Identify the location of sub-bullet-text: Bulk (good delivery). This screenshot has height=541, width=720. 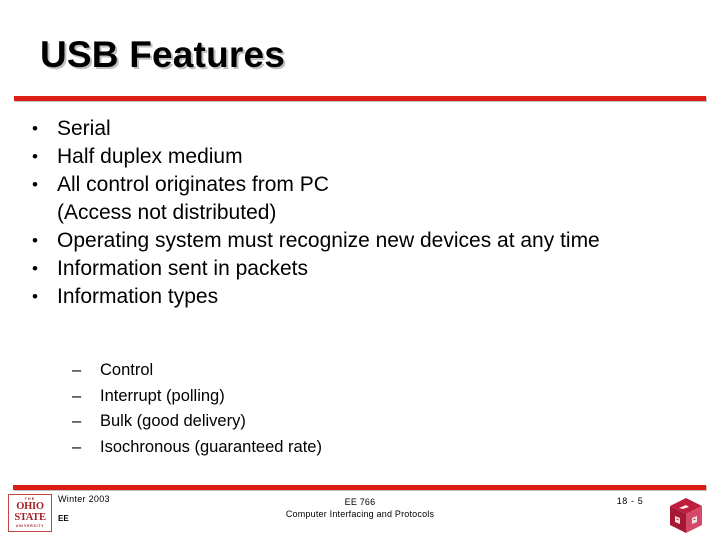
(173, 421).